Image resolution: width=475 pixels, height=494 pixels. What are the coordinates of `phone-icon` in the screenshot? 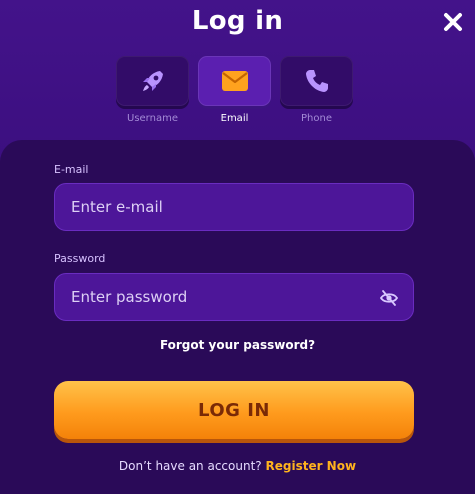 It's located at (316, 81).